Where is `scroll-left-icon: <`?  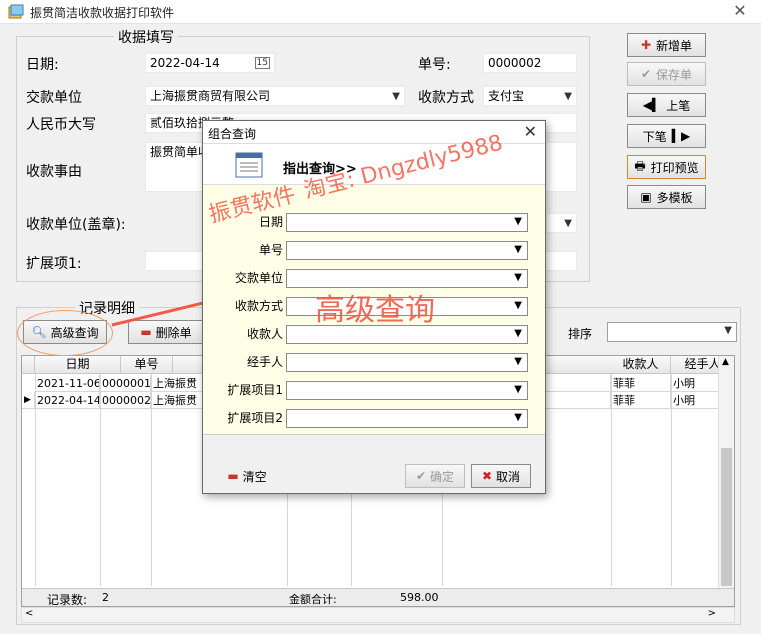
scroll-left-icon: < is located at coordinates (29, 613).